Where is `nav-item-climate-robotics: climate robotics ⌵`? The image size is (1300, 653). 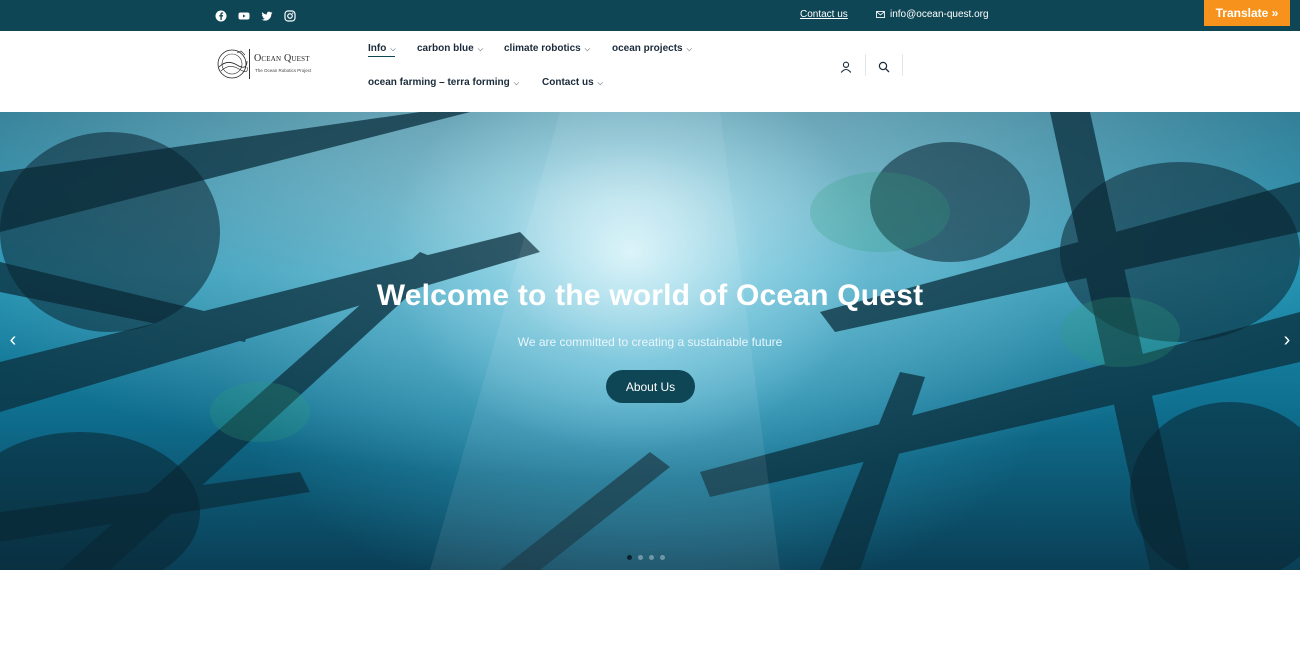 nav-item-climate-robotics: climate robotics ⌵ is located at coordinates (547, 48).